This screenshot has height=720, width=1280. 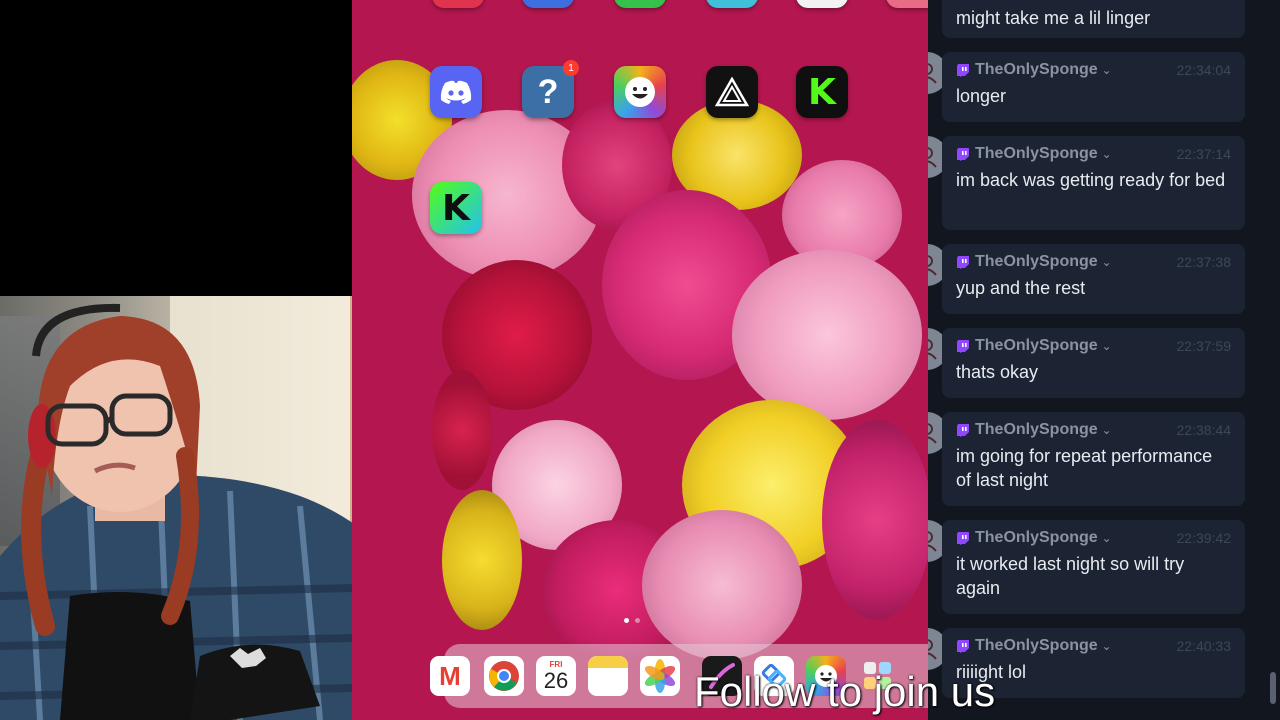 I want to click on kick-app: K, so click(x=822, y=92).